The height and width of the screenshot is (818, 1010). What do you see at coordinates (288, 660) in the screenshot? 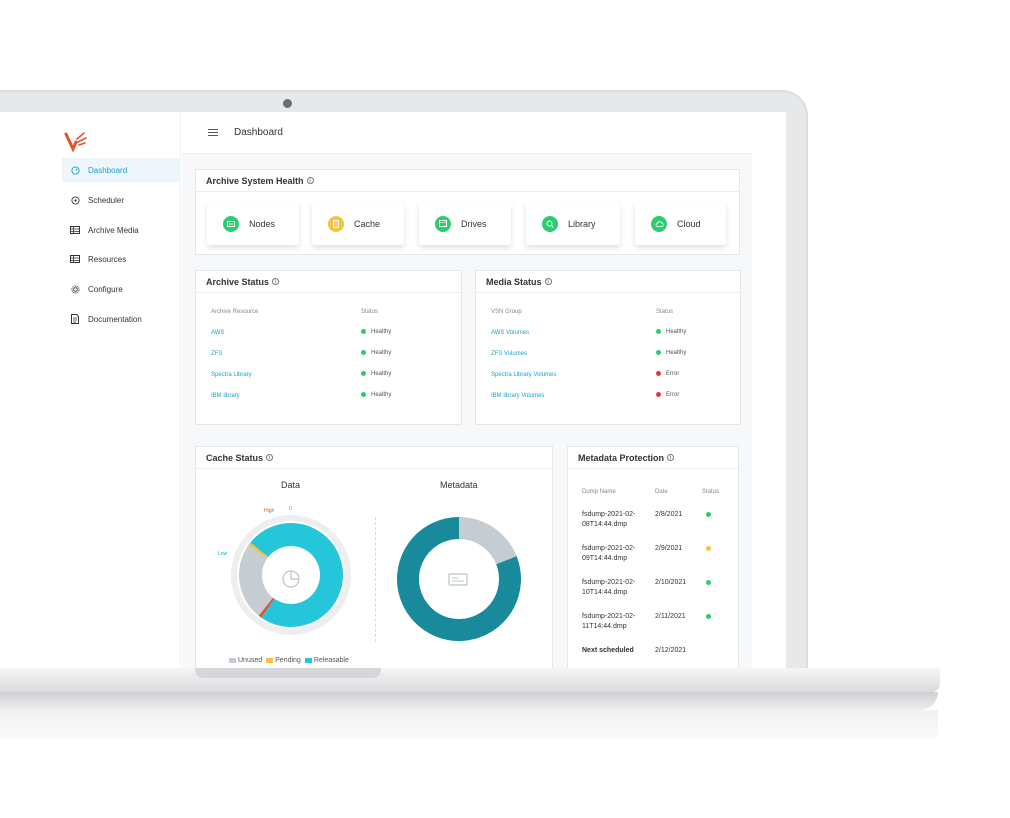
I see `legend-label: Pending` at bounding box center [288, 660].